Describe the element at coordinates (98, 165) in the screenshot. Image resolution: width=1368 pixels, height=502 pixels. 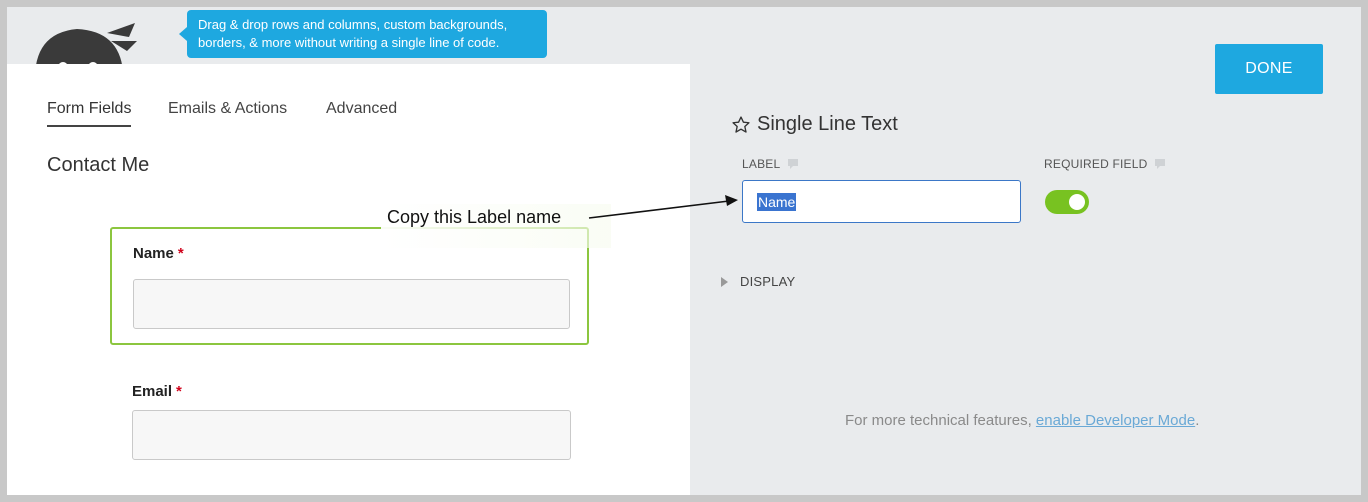
I see `form-title: Contact Me` at that location.